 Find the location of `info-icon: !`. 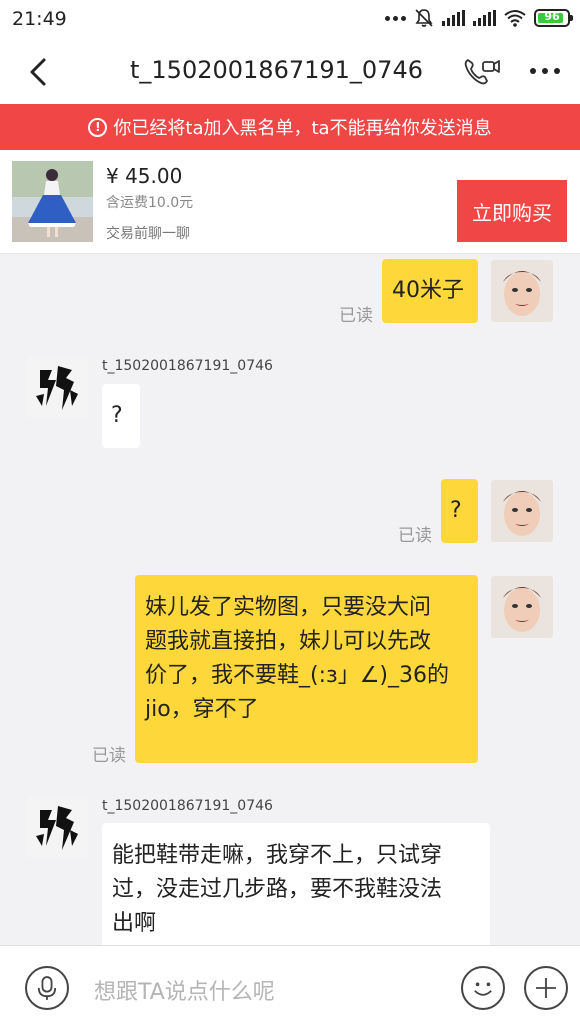

info-icon: ! is located at coordinates (98, 127).